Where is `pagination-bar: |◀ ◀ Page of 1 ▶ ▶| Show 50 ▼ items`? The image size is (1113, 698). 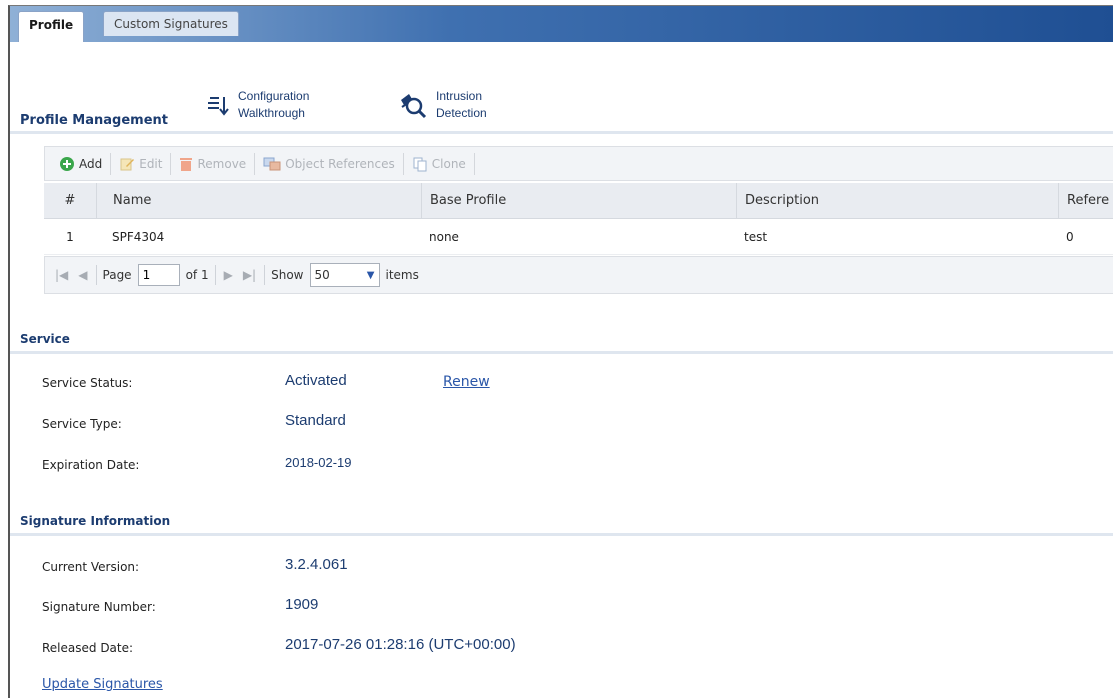 pagination-bar: |◀ ◀ Page of 1 ▶ ▶| Show 50 ▼ items is located at coordinates (578, 275).